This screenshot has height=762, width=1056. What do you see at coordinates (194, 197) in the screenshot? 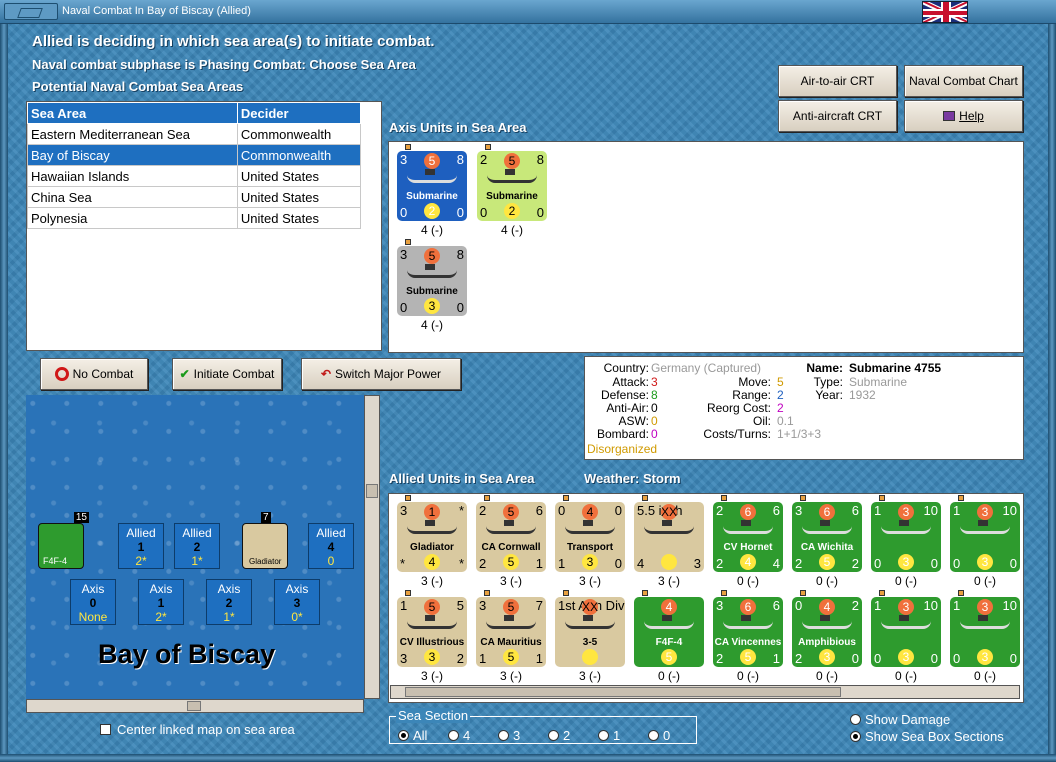
I see `table-row: China Sea United States` at bounding box center [194, 197].